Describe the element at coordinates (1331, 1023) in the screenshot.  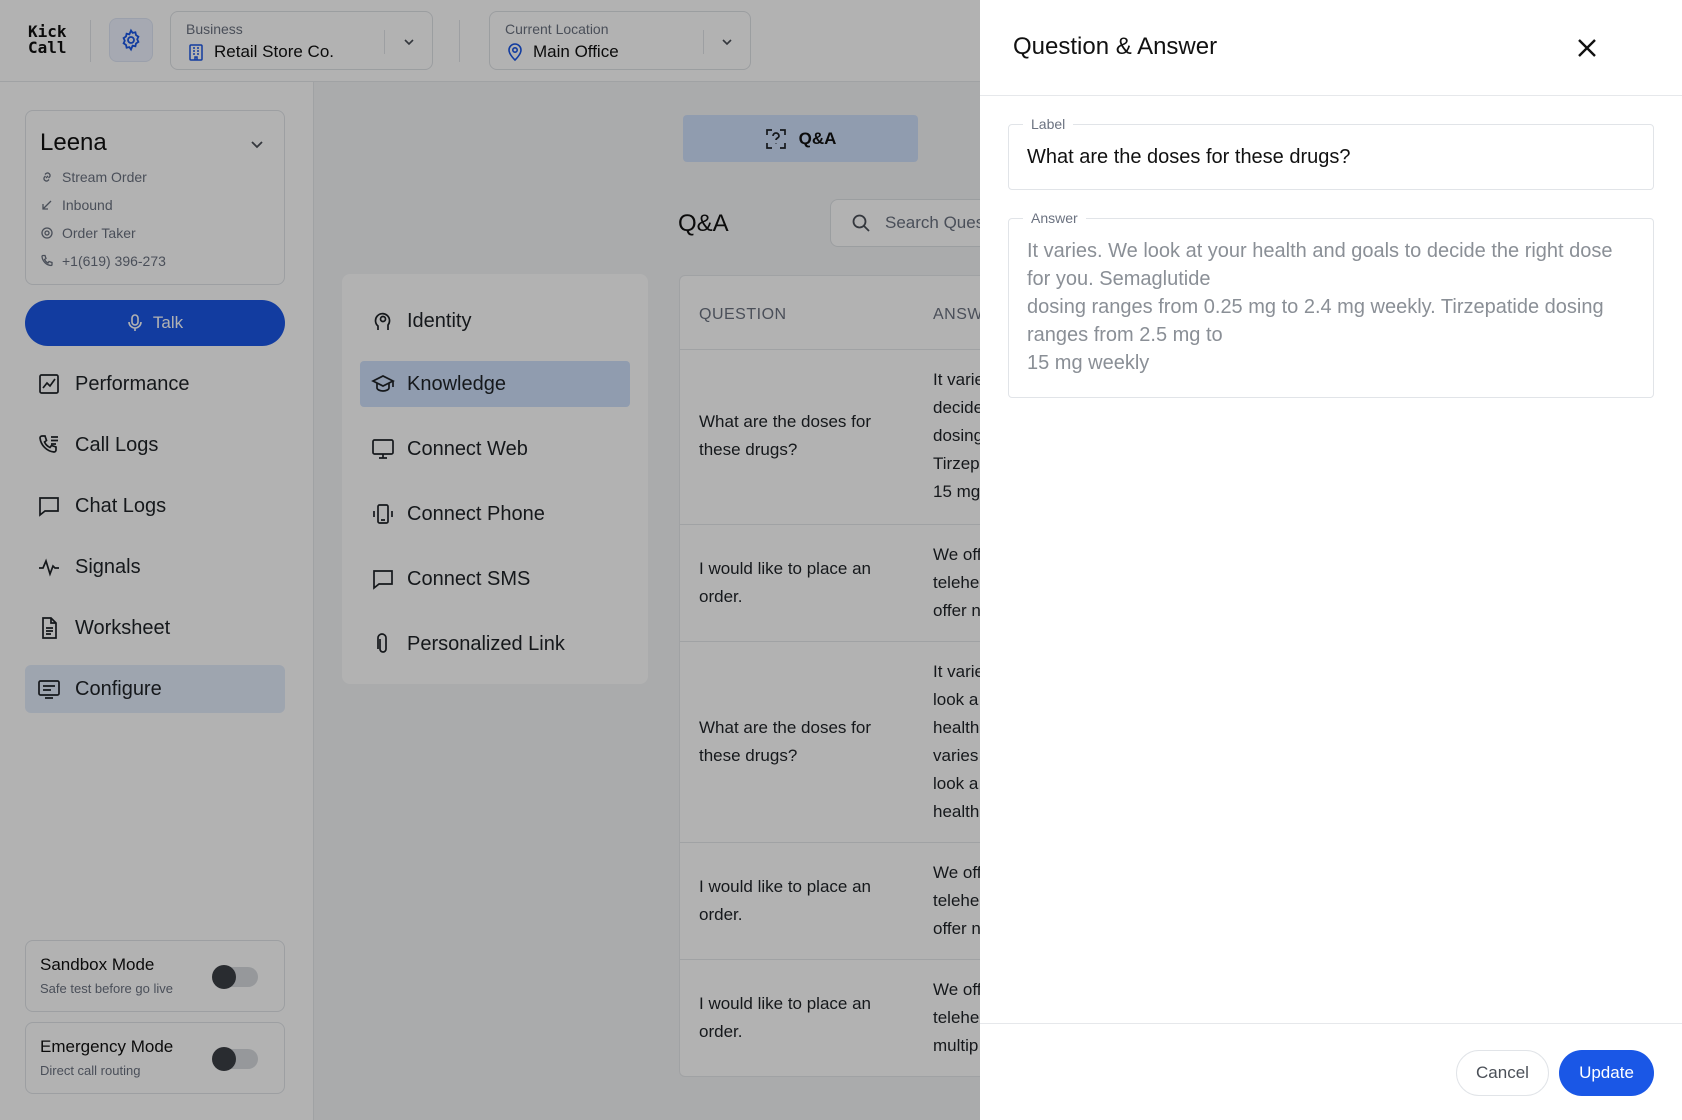
I see `panel-footer-divider` at that location.